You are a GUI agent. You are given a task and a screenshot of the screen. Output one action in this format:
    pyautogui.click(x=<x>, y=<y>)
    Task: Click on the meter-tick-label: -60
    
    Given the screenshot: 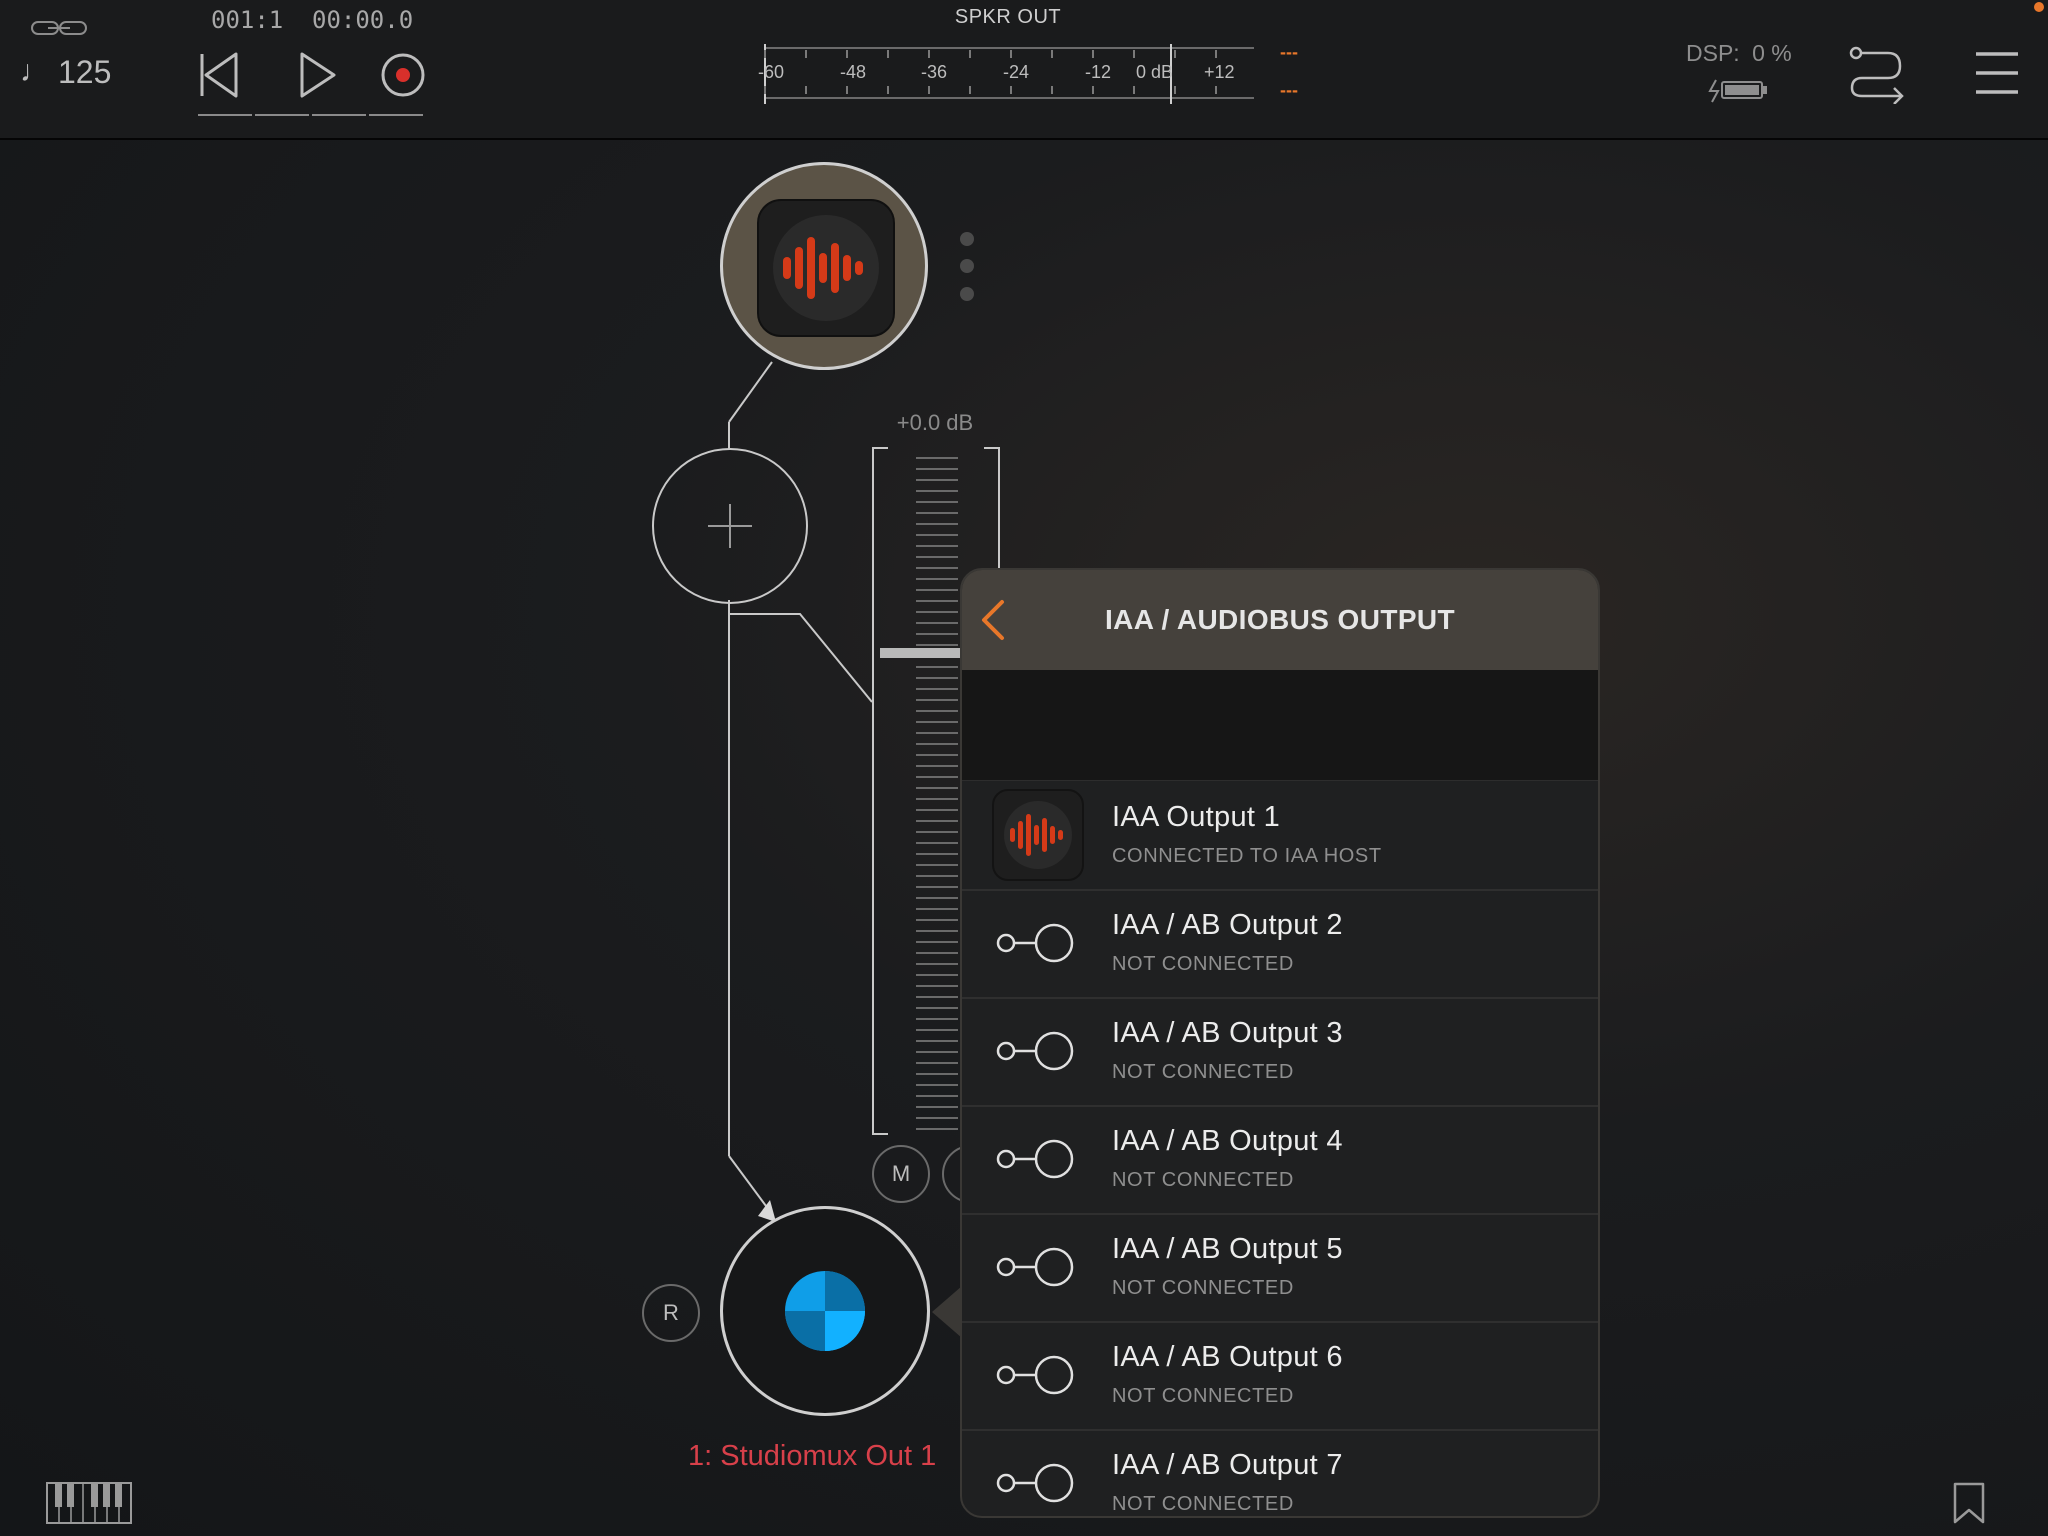 What is the action you would take?
    pyautogui.click(x=771, y=72)
    